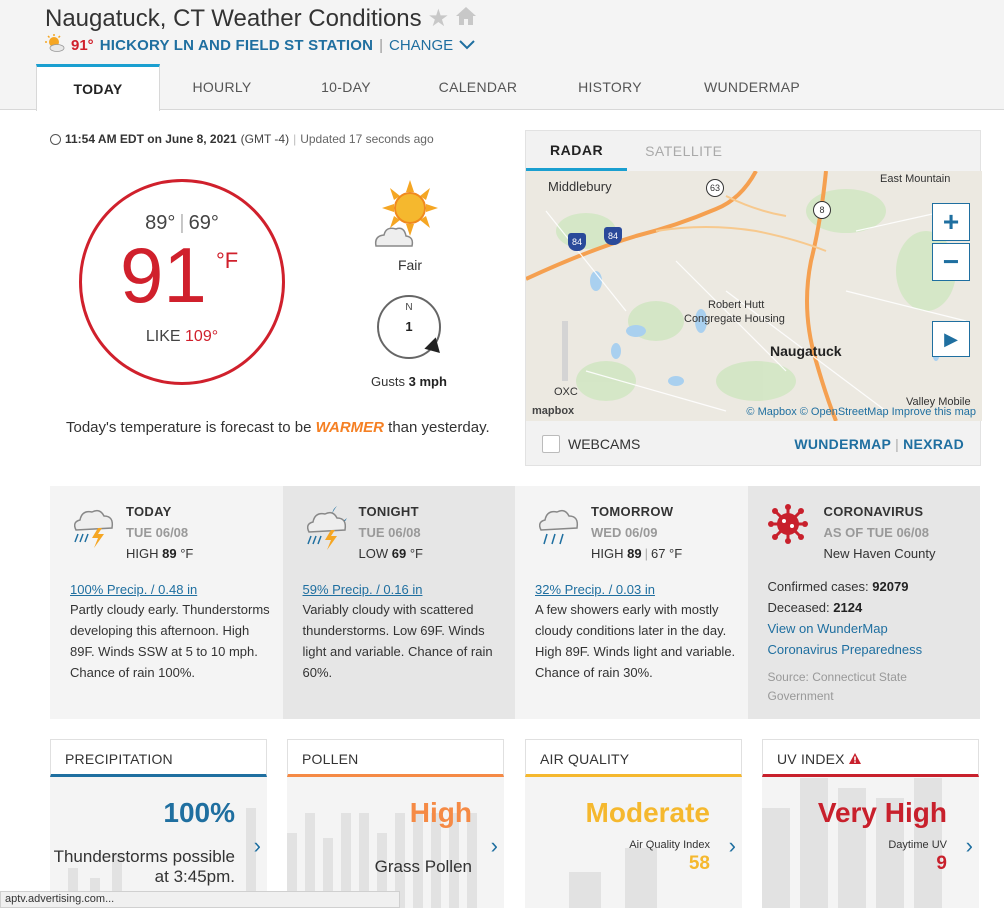 The image size is (1004, 908). What do you see at coordinates (669, 845) in the screenshot?
I see `aqi-label: Air Quality Index` at bounding box center [669, 845].